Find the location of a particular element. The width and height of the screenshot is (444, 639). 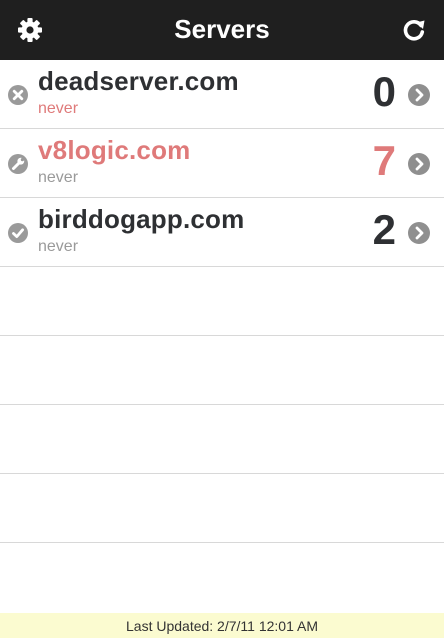

last-updated-bar: Last Updated: 2/7/11 12:01 AM is located at coordinates (222, 625).